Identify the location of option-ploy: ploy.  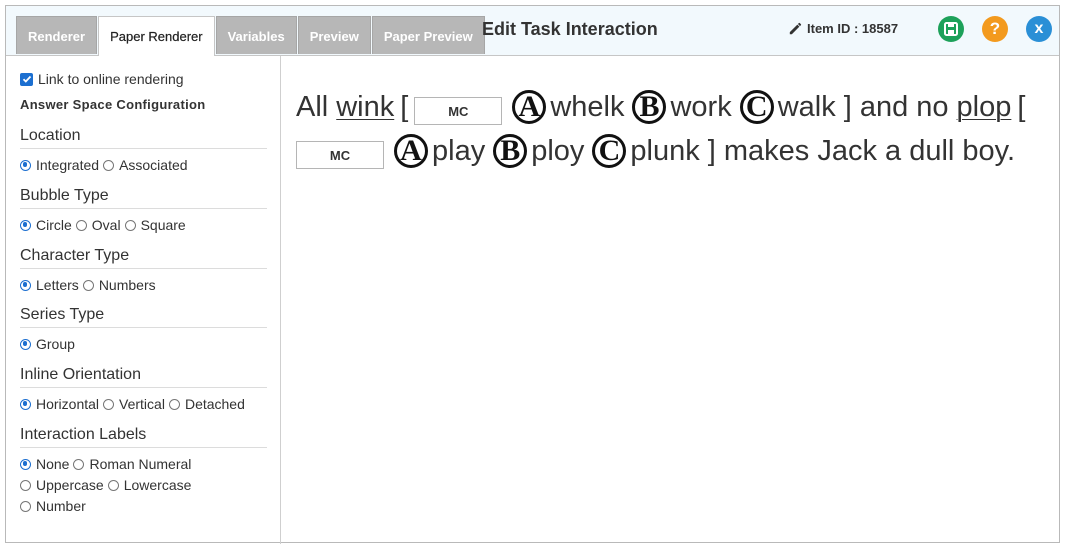
(558, 150).